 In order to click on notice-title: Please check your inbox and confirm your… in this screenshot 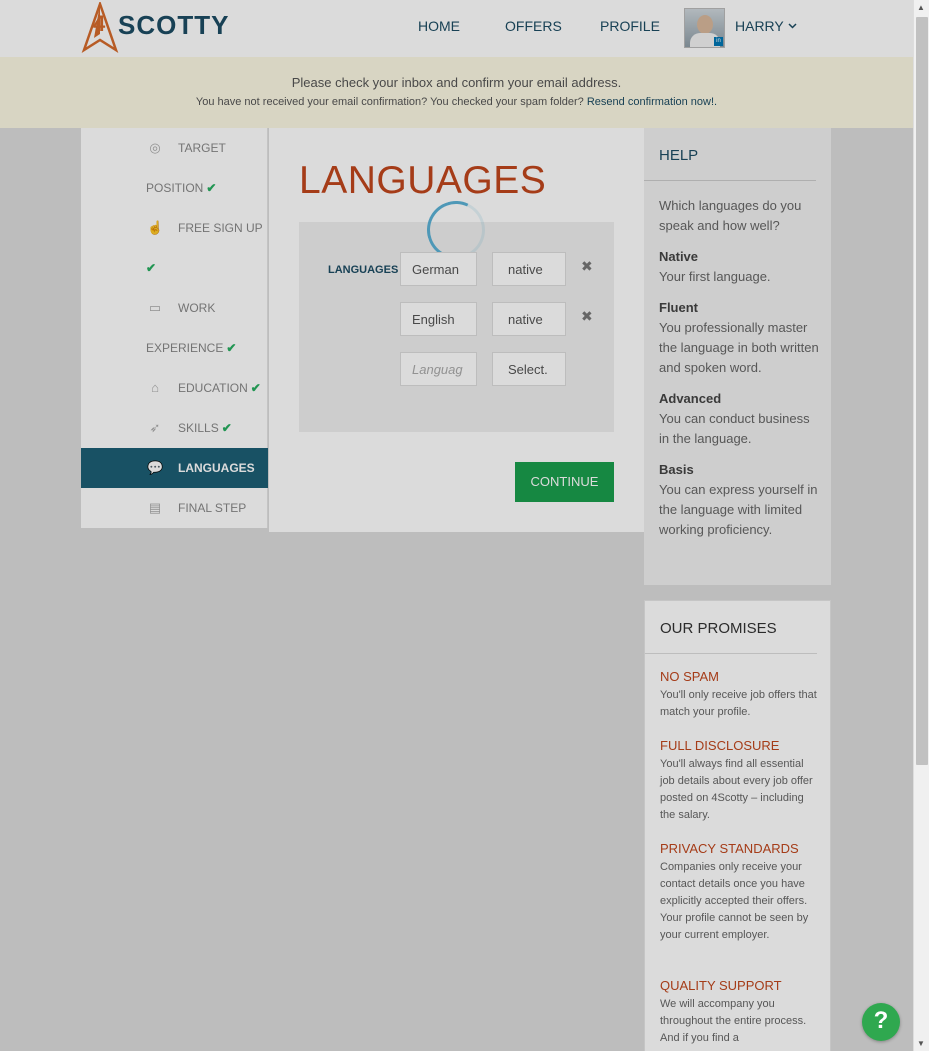, I will do `click(456, 82)`.